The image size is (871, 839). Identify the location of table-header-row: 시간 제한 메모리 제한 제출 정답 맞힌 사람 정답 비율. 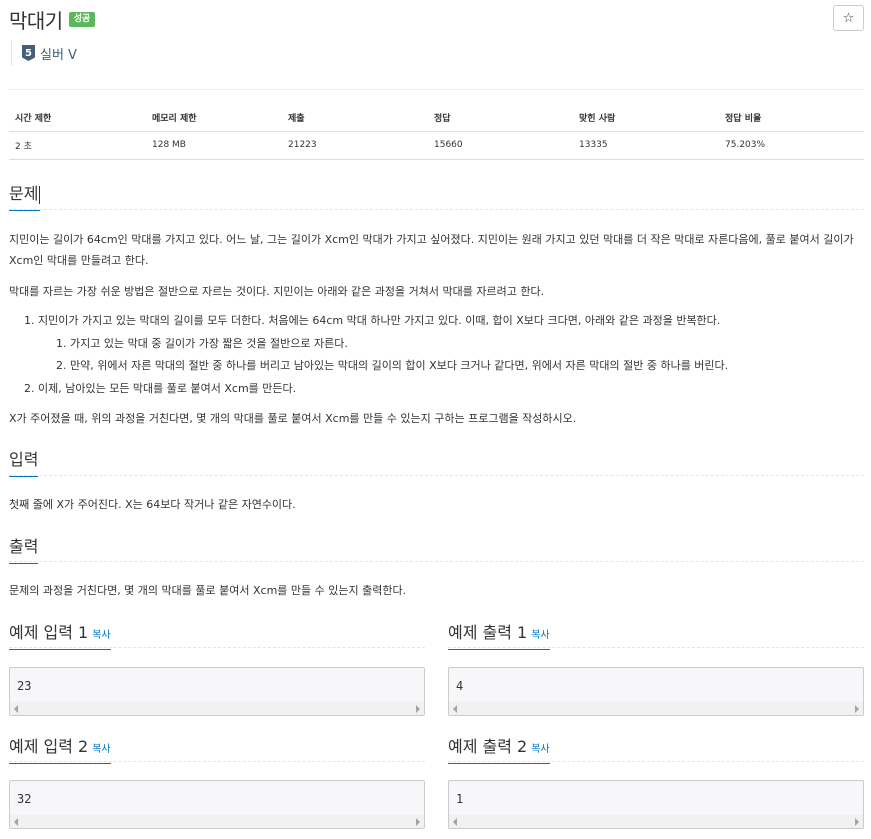
(436, 118).